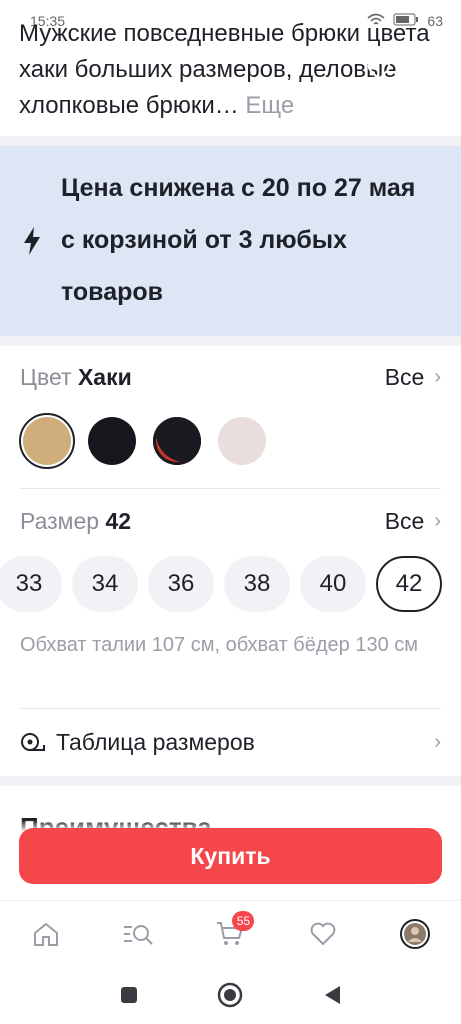  What do you see at coordinates (105, 584) in the screenshot?
I see `size-option: 34` at bounding box center [105, 584].